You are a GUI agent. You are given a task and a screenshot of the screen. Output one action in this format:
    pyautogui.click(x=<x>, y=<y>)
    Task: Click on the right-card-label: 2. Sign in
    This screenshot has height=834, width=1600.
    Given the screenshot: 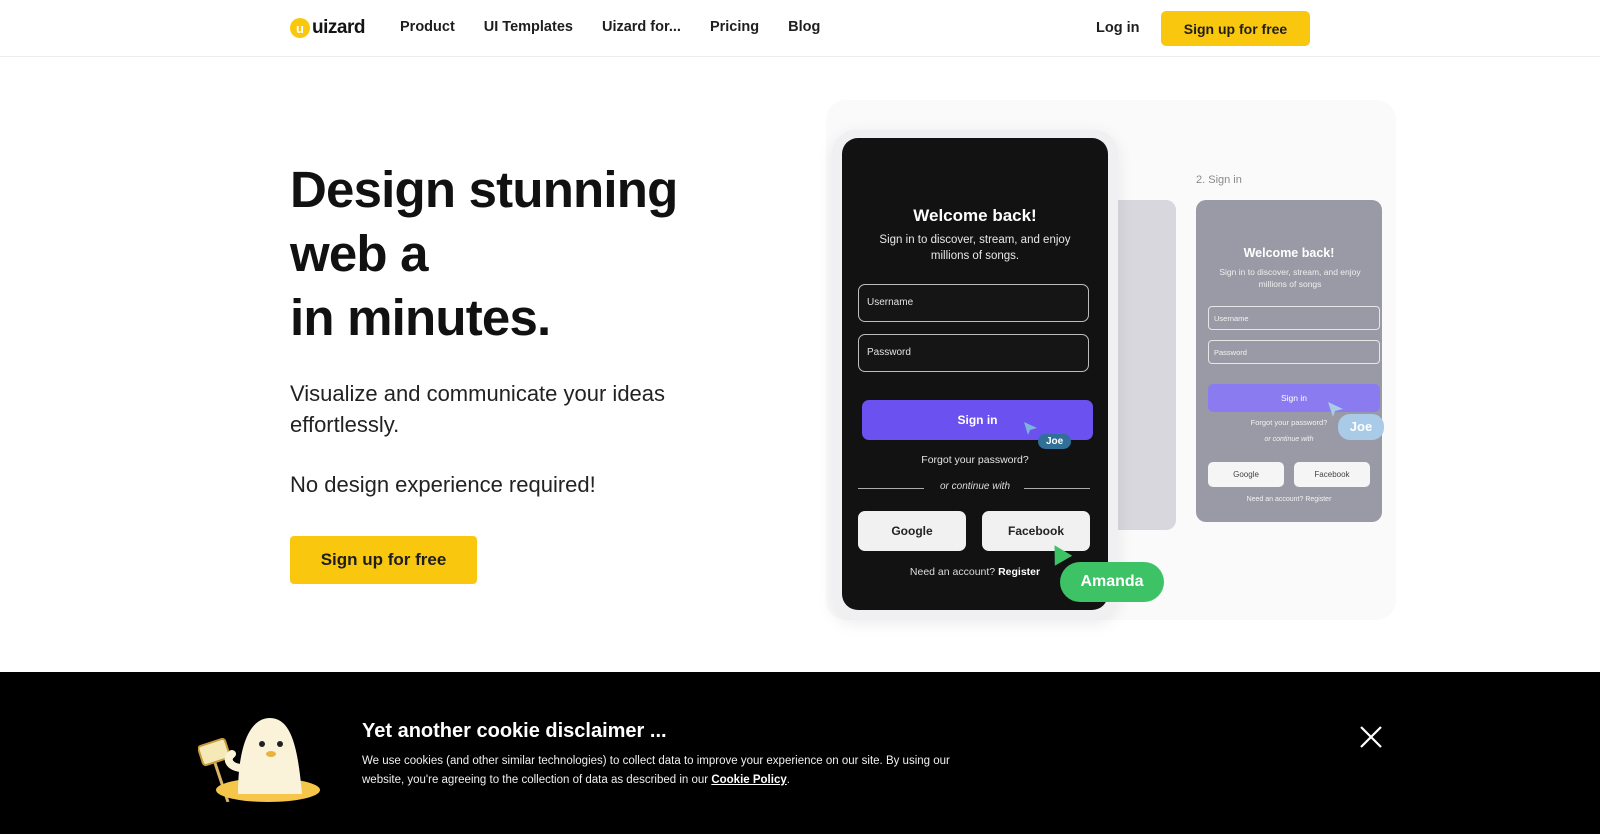 What is the action you would take?
    pyautogui.click(x=1219, y=180)
    